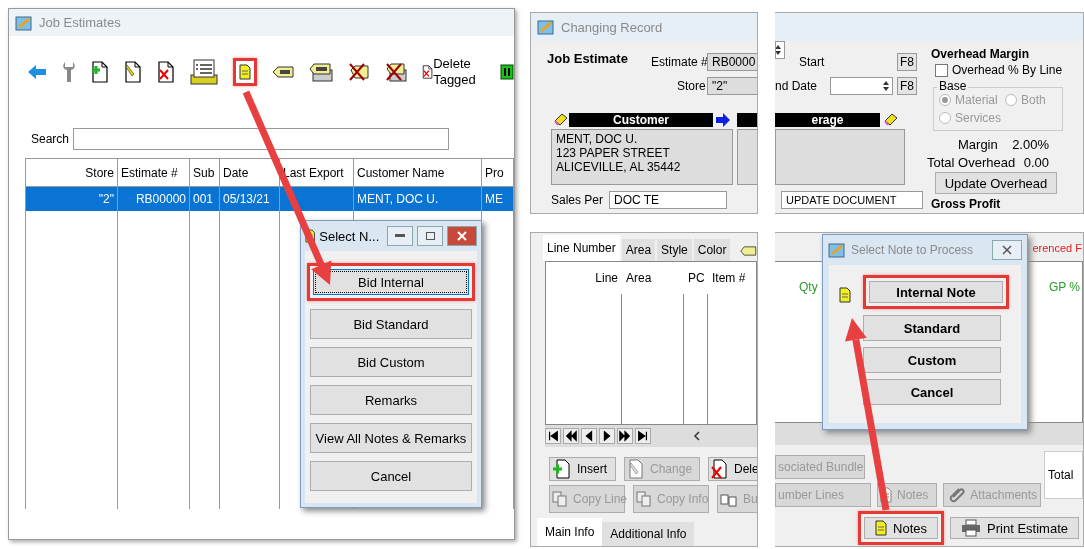 The image size is (1084, 549). What do you see at coordinates (732, 86) in the screenshot?
I see `store-field: "2"` at bounding box center [732, 86].